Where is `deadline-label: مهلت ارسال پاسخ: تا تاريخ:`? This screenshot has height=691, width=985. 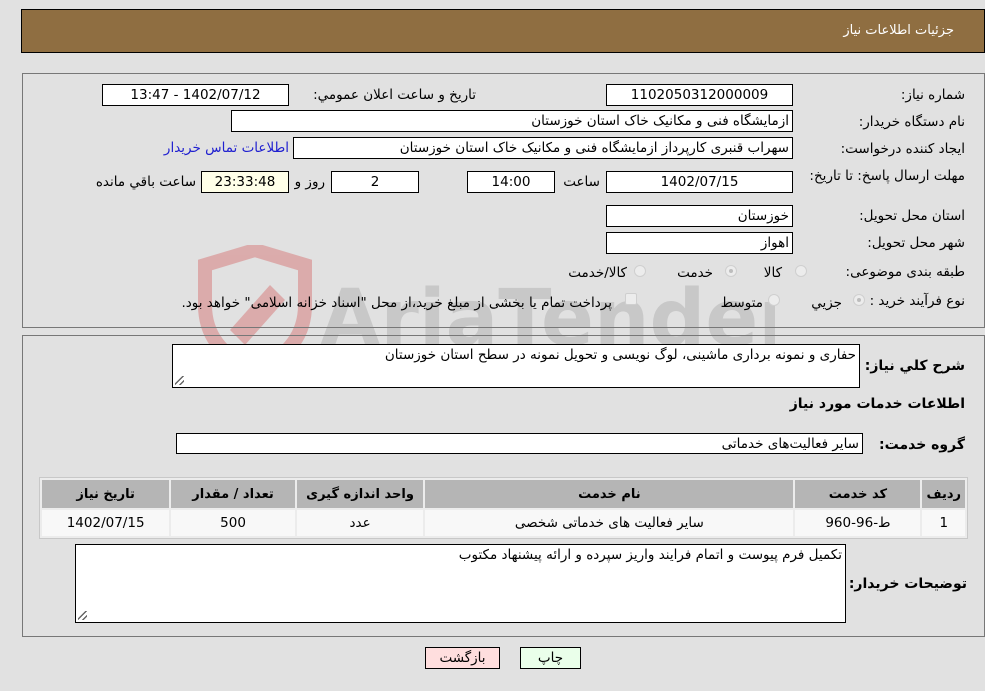 deadline-label: مهلت ارسال پاسخ: تا تاريخ: is located at coordinates (887, 176).